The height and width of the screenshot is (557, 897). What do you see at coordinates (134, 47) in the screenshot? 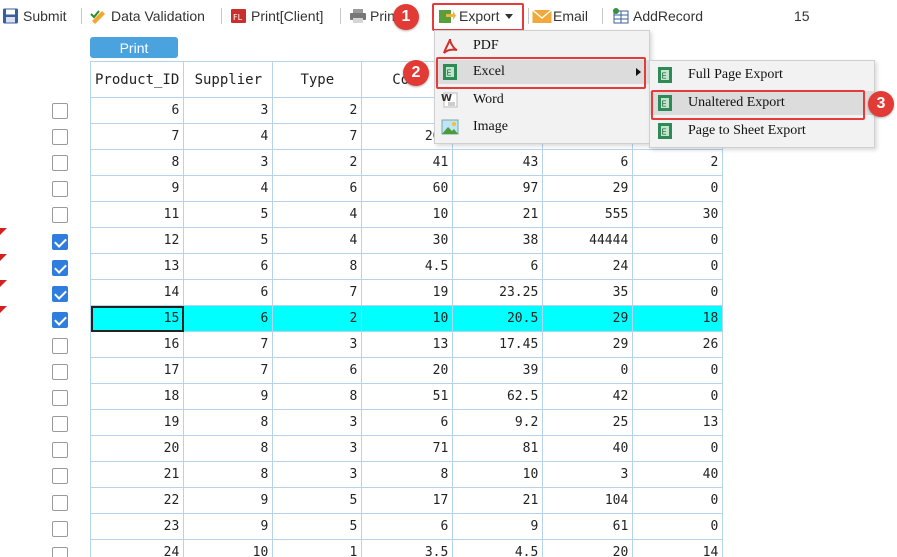
I see `print-button: Print` at bounding box center [134, 47].